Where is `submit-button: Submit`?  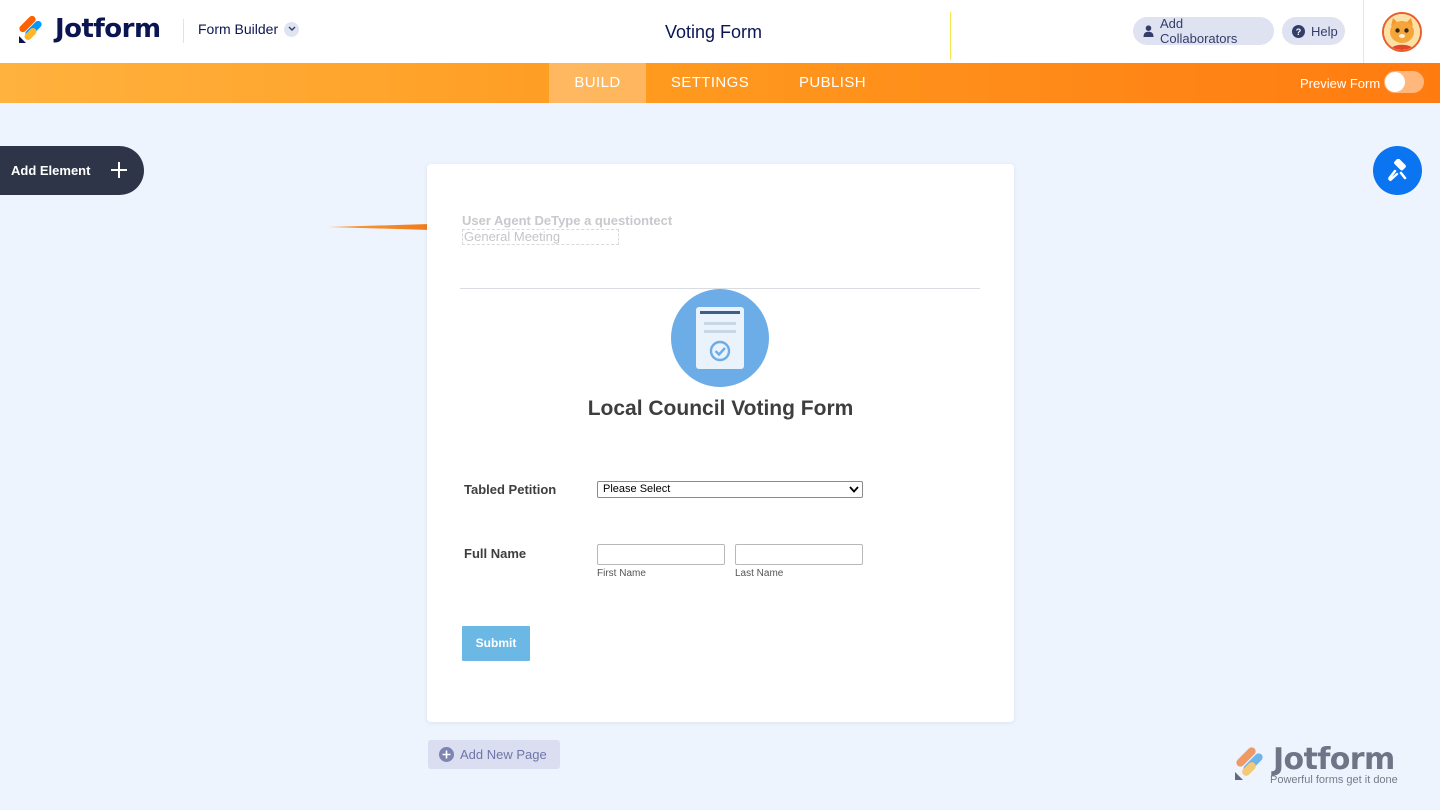
submit-button: Submit is located at coordinates (496, 643).